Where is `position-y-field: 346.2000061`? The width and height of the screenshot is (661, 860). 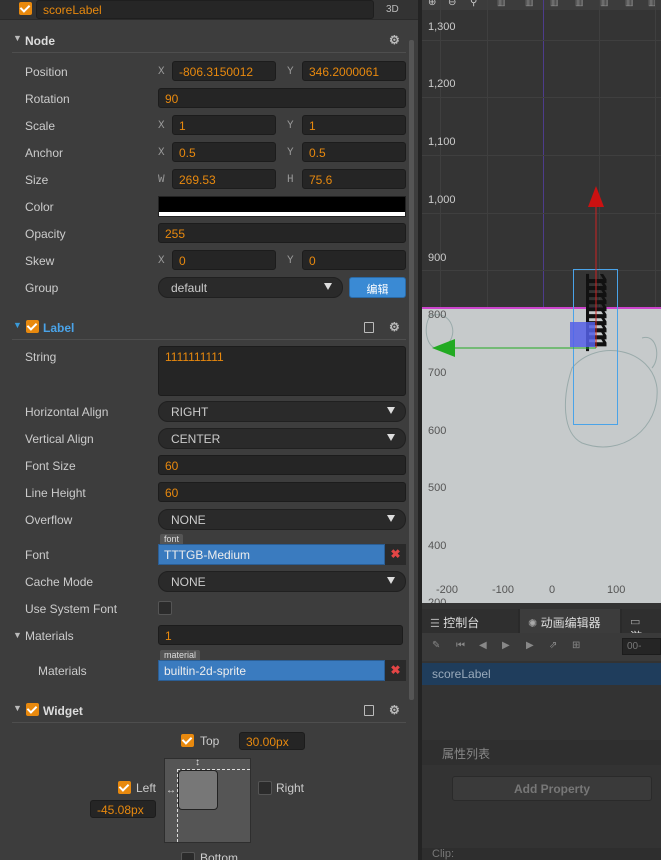
position-y-field: 346.2000061 is located at coordinates (354, 71).